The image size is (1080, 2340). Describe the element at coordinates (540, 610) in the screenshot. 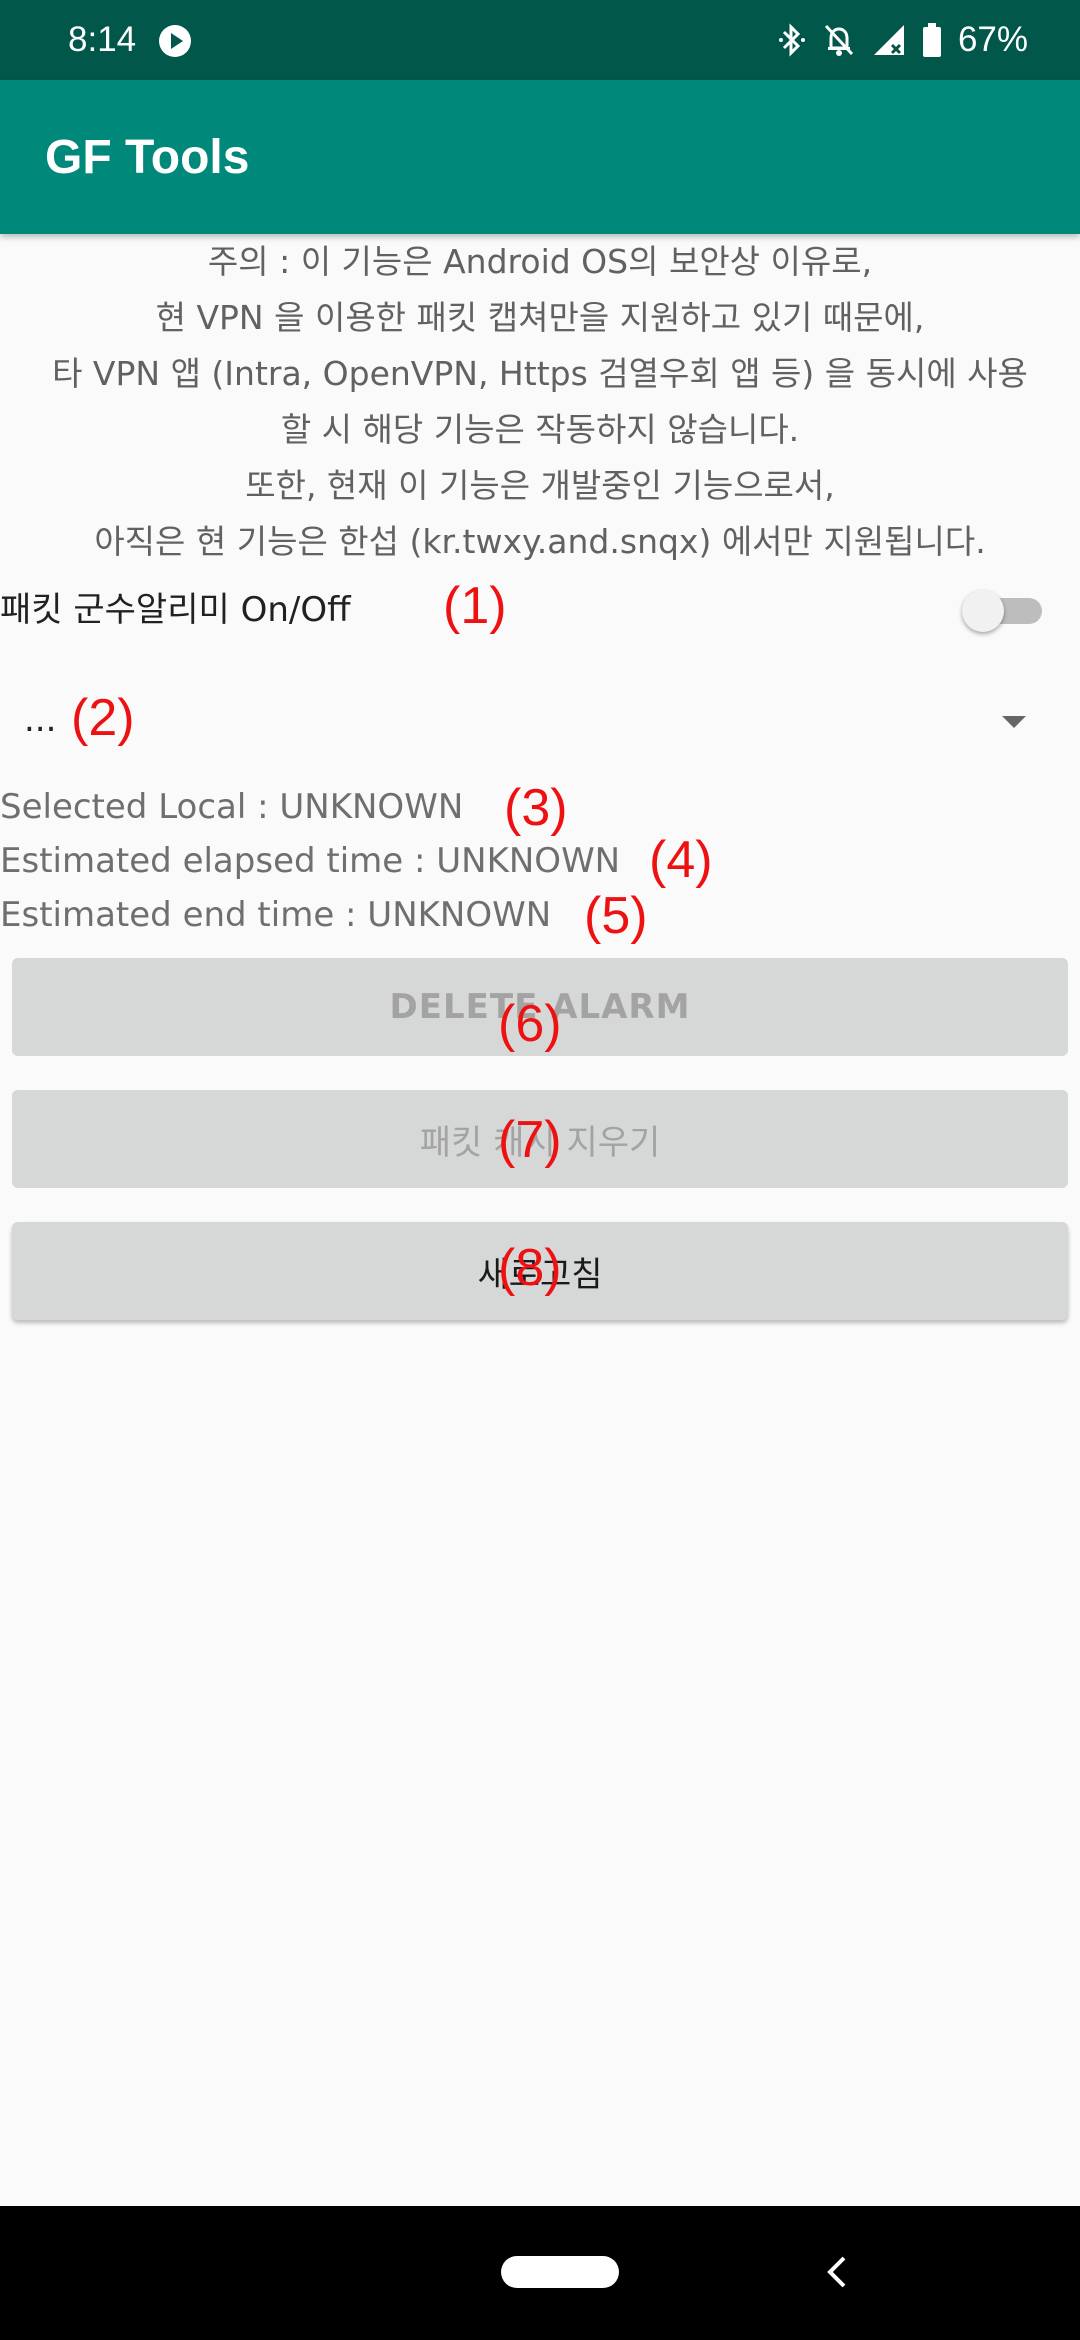

I see `packet-alarm-toggle-row: 패킷 군수알리미 On/Off` at that location.